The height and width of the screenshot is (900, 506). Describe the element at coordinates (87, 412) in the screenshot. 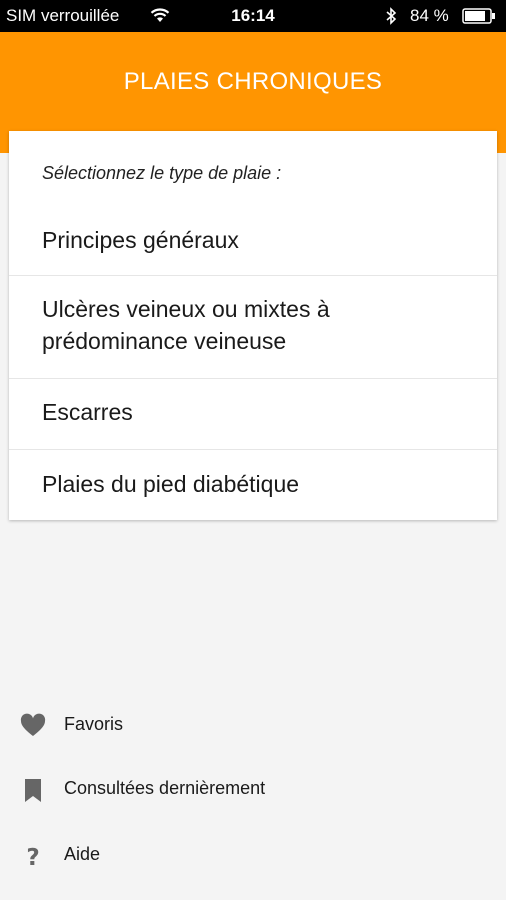

I see `list-item-label: Escarres` at that location.